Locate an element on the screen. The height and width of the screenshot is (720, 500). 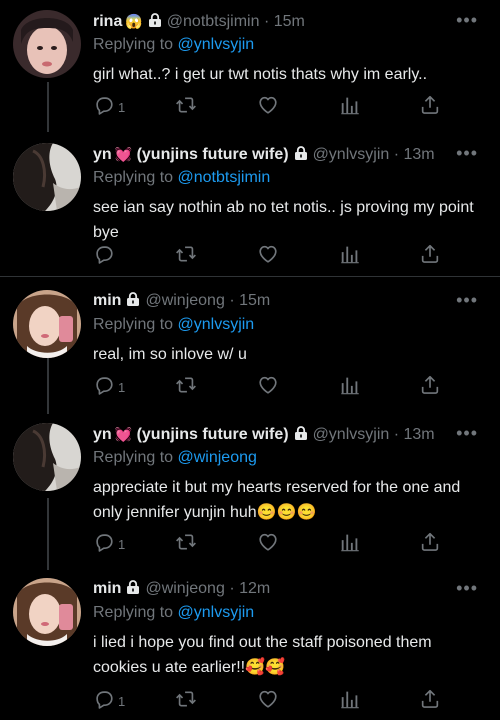
tweet-text: real, im so inlove w/ u is located at coordinates (170, 354).